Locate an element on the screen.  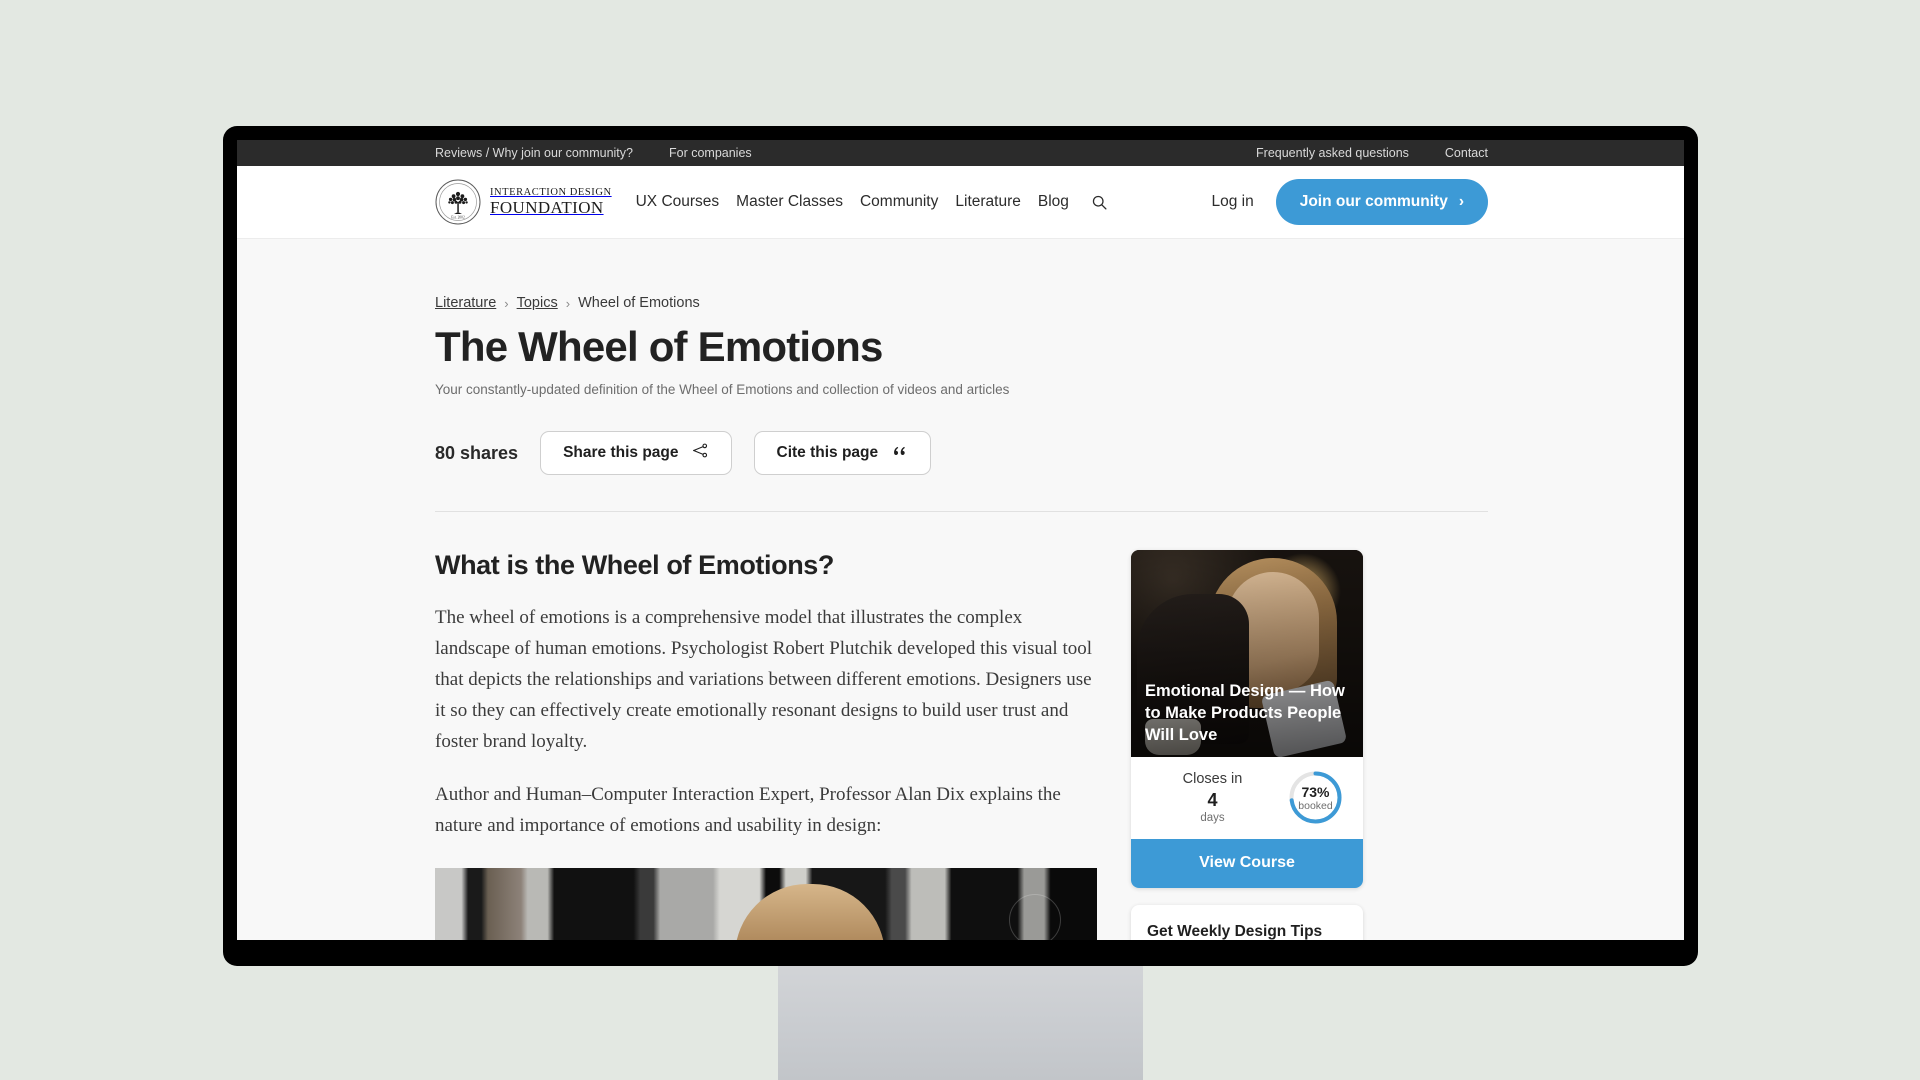
logo-seal-year: Est. 2002 is located at coordinates (458, 218).